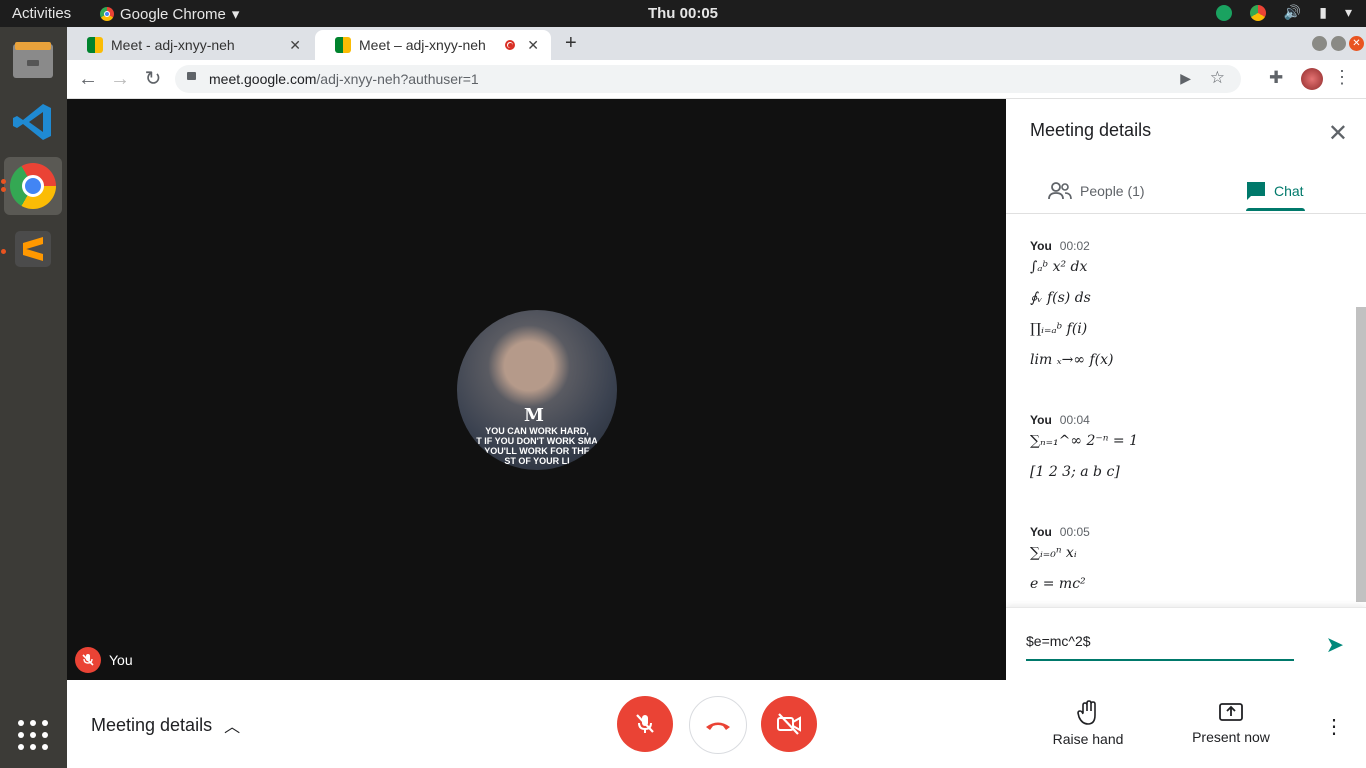 Image resolution: width=1366 pixels, height=768 pixels. What do you see at coordinates (1060, 298) in the screenshot?
I see `message-line: ∮ᵥ f(s) ds` at bounding box center [1060, 298].